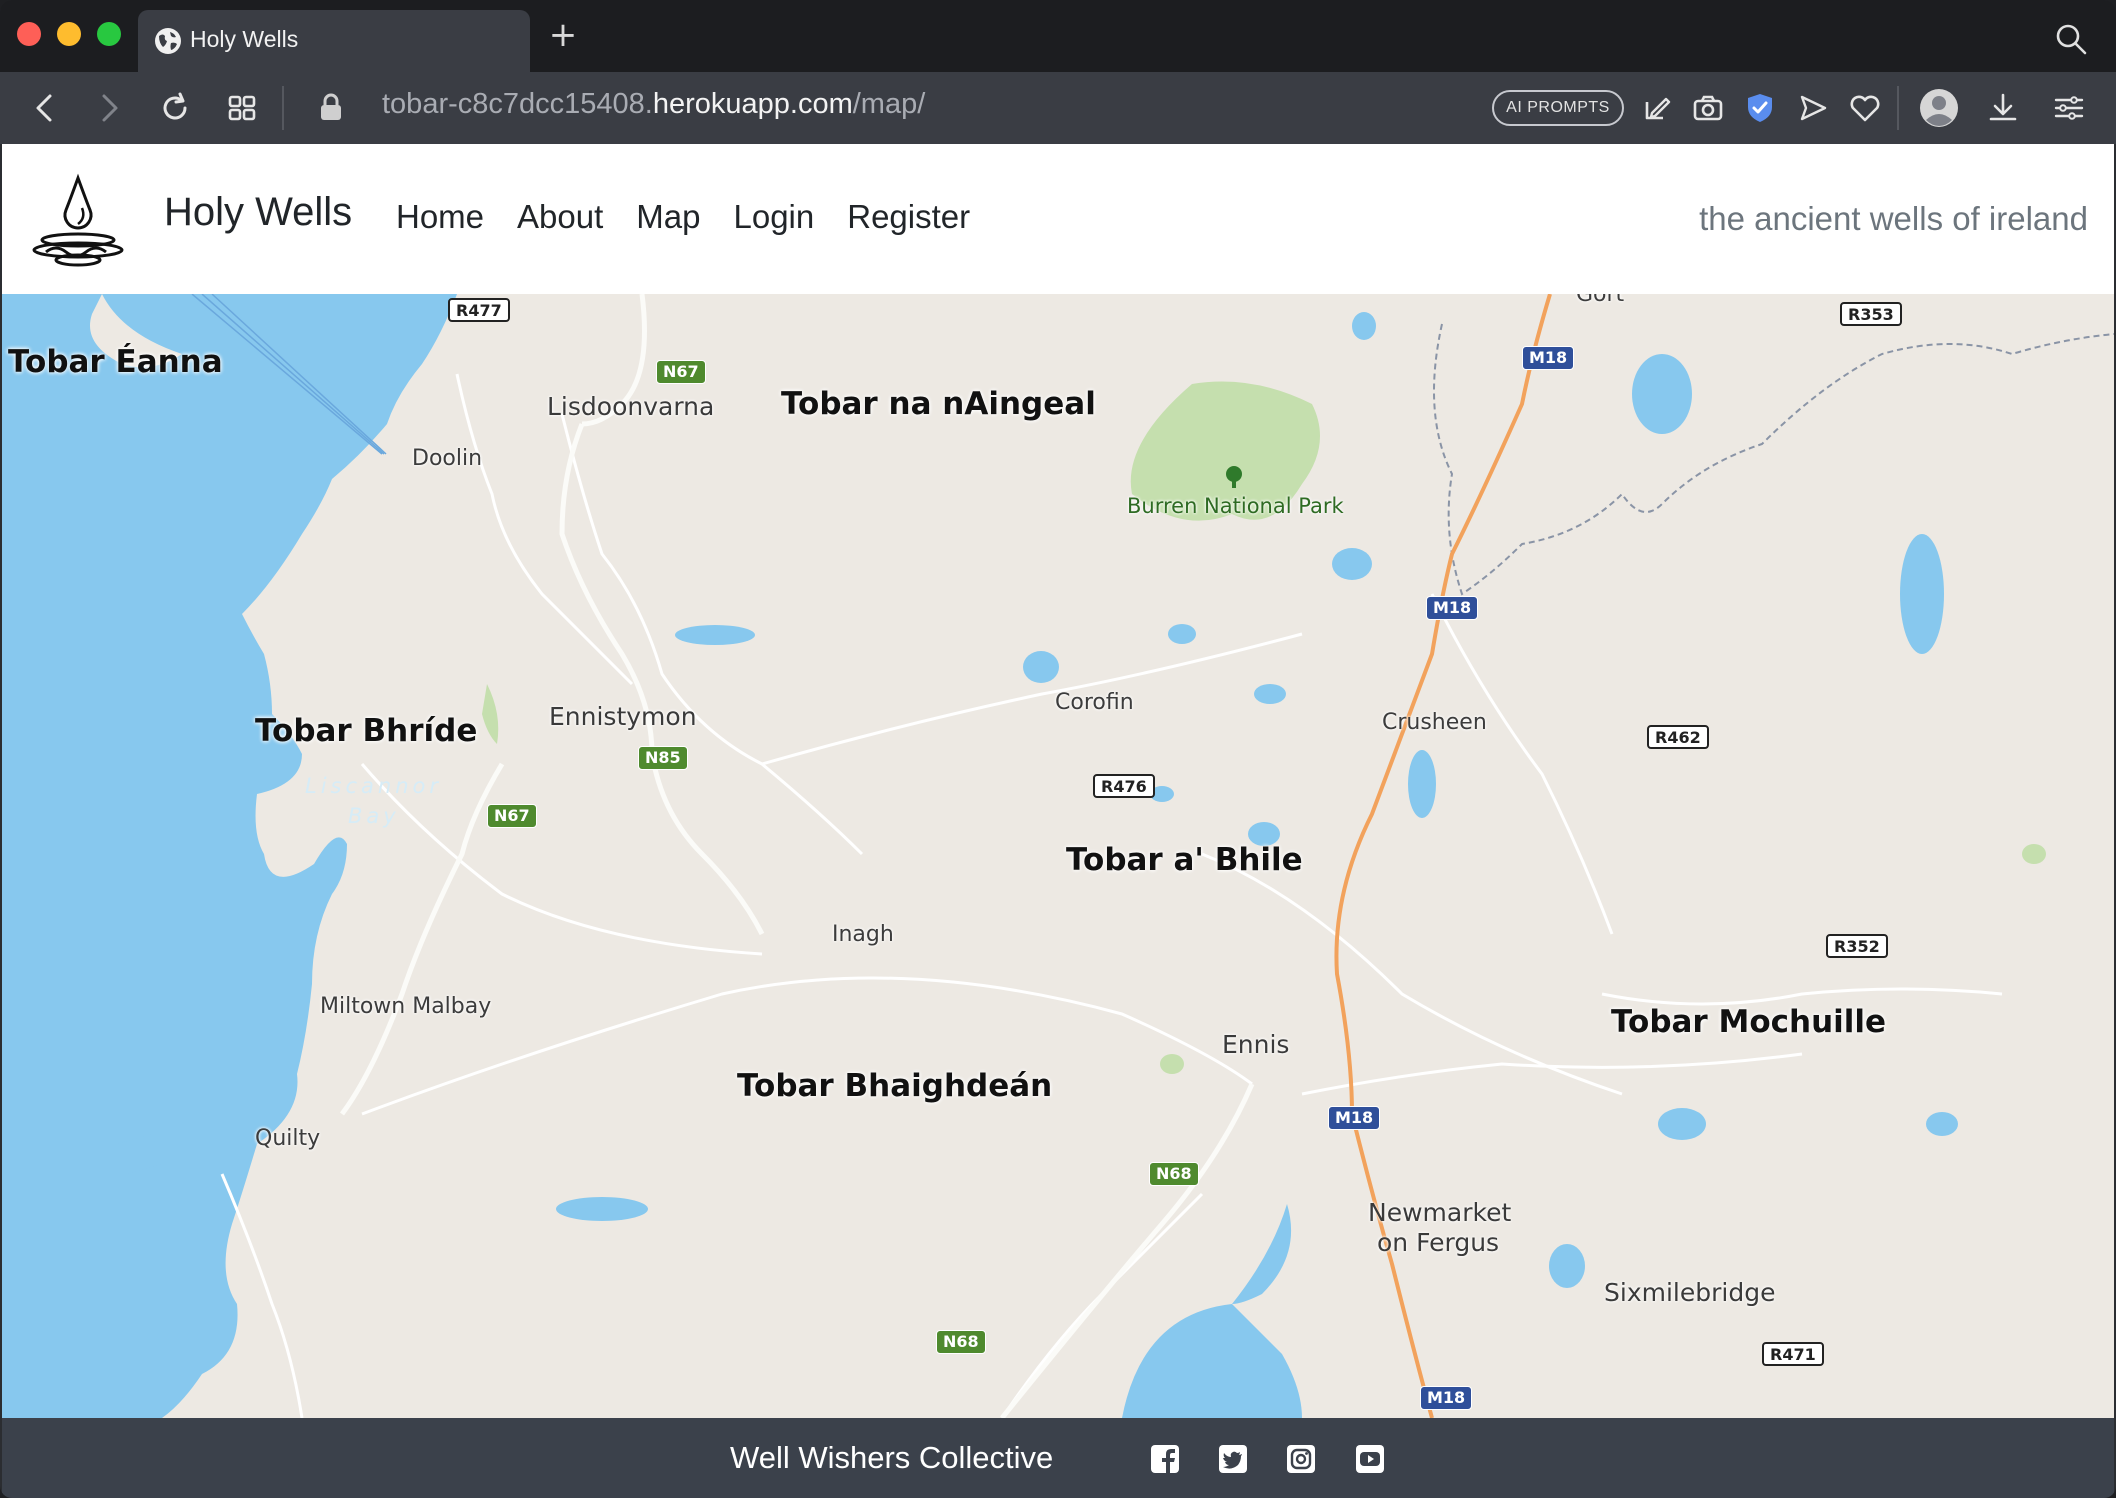 This screenshot has height=1498, width=2116. What do you see at coordinates (623, 716) in the screenshot?
I see `town-label: Ennistymon` at bounding box center [623, 716].